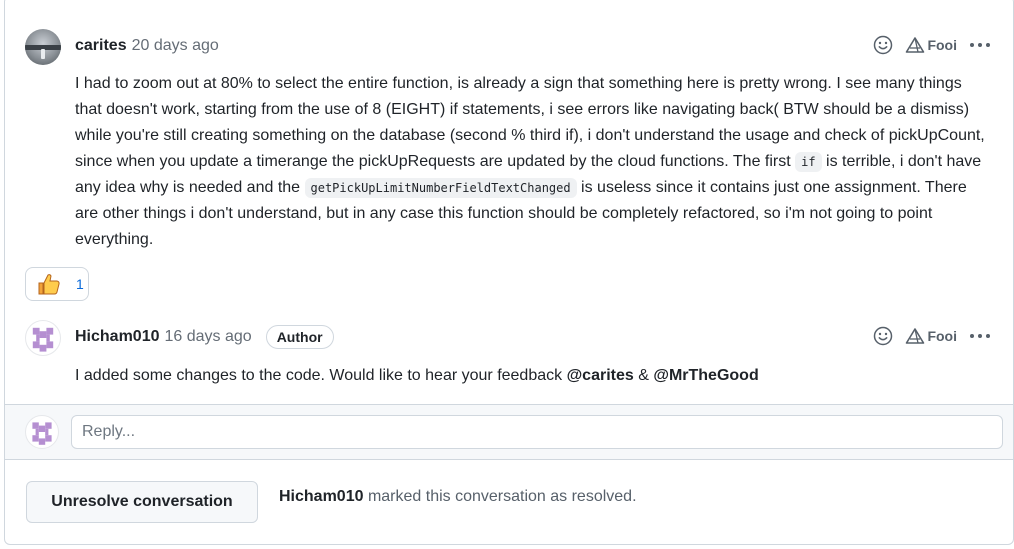 This screenshot has height=549, width=1014. I want to click on mention-mrthegood: @MrTheGood, so click(705, 375).